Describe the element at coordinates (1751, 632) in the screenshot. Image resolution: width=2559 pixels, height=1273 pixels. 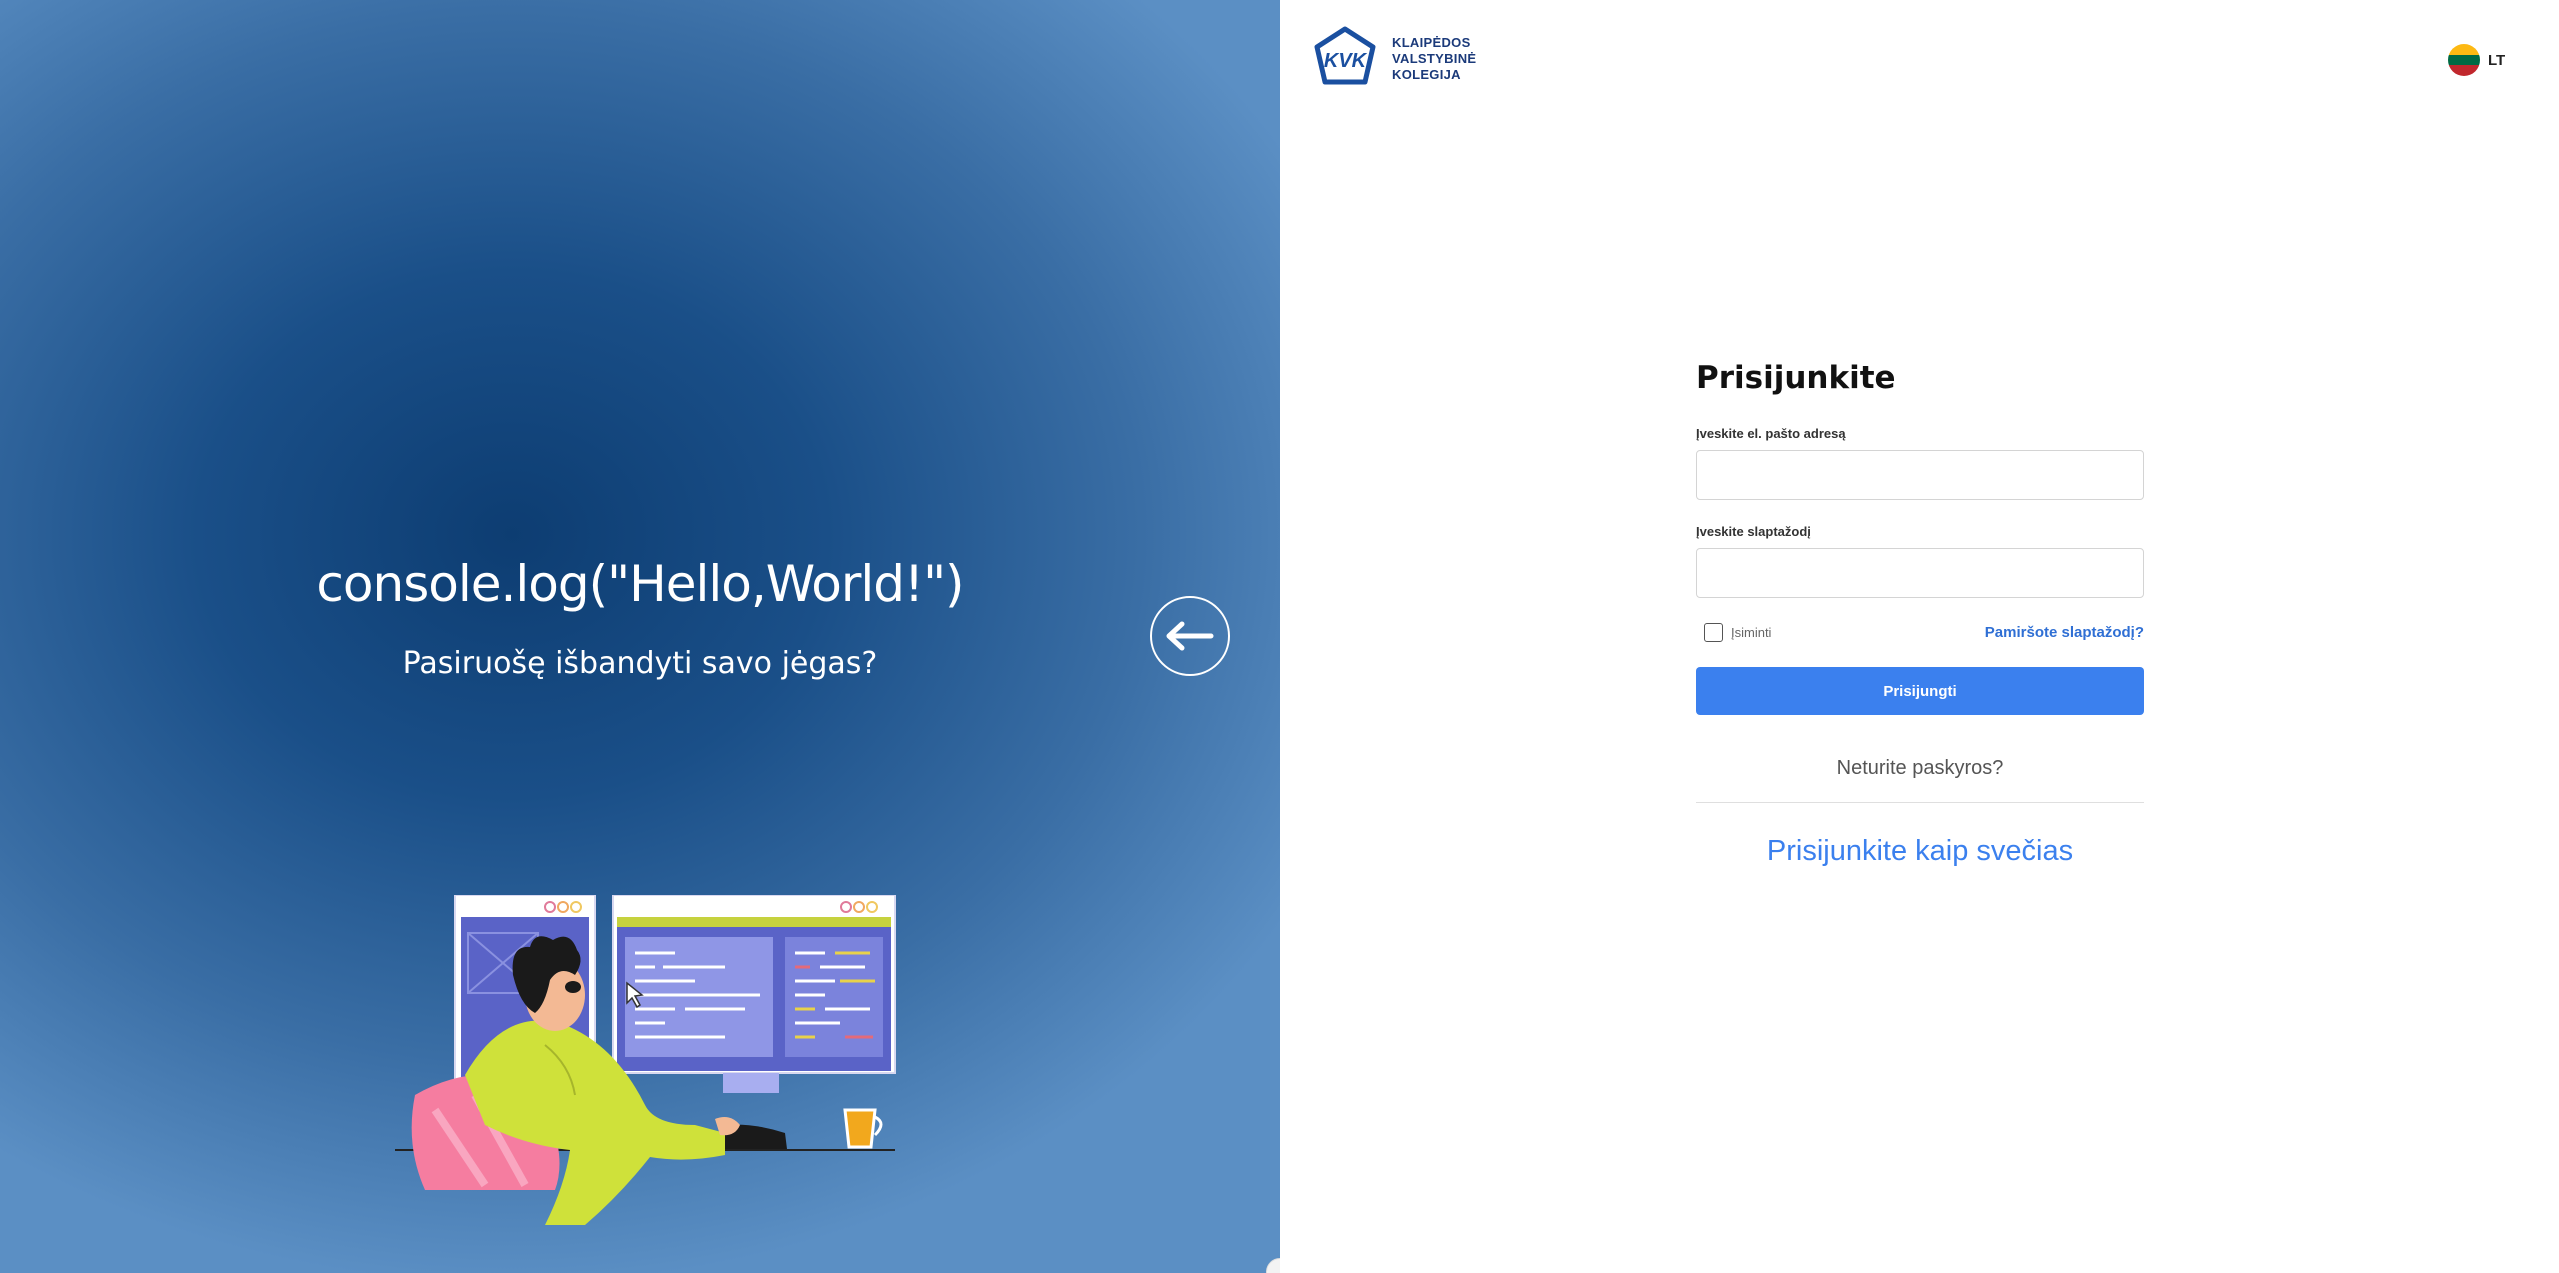
I see `remember-label: Įsiminti` at that location.